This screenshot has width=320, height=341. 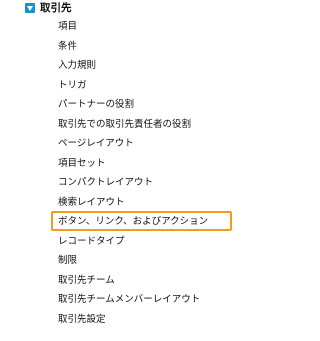 What do you see at coordinates (91, 242) in the screenshot?
I see `tree-item: レコードタイプ` at bounding box center [91, 242].